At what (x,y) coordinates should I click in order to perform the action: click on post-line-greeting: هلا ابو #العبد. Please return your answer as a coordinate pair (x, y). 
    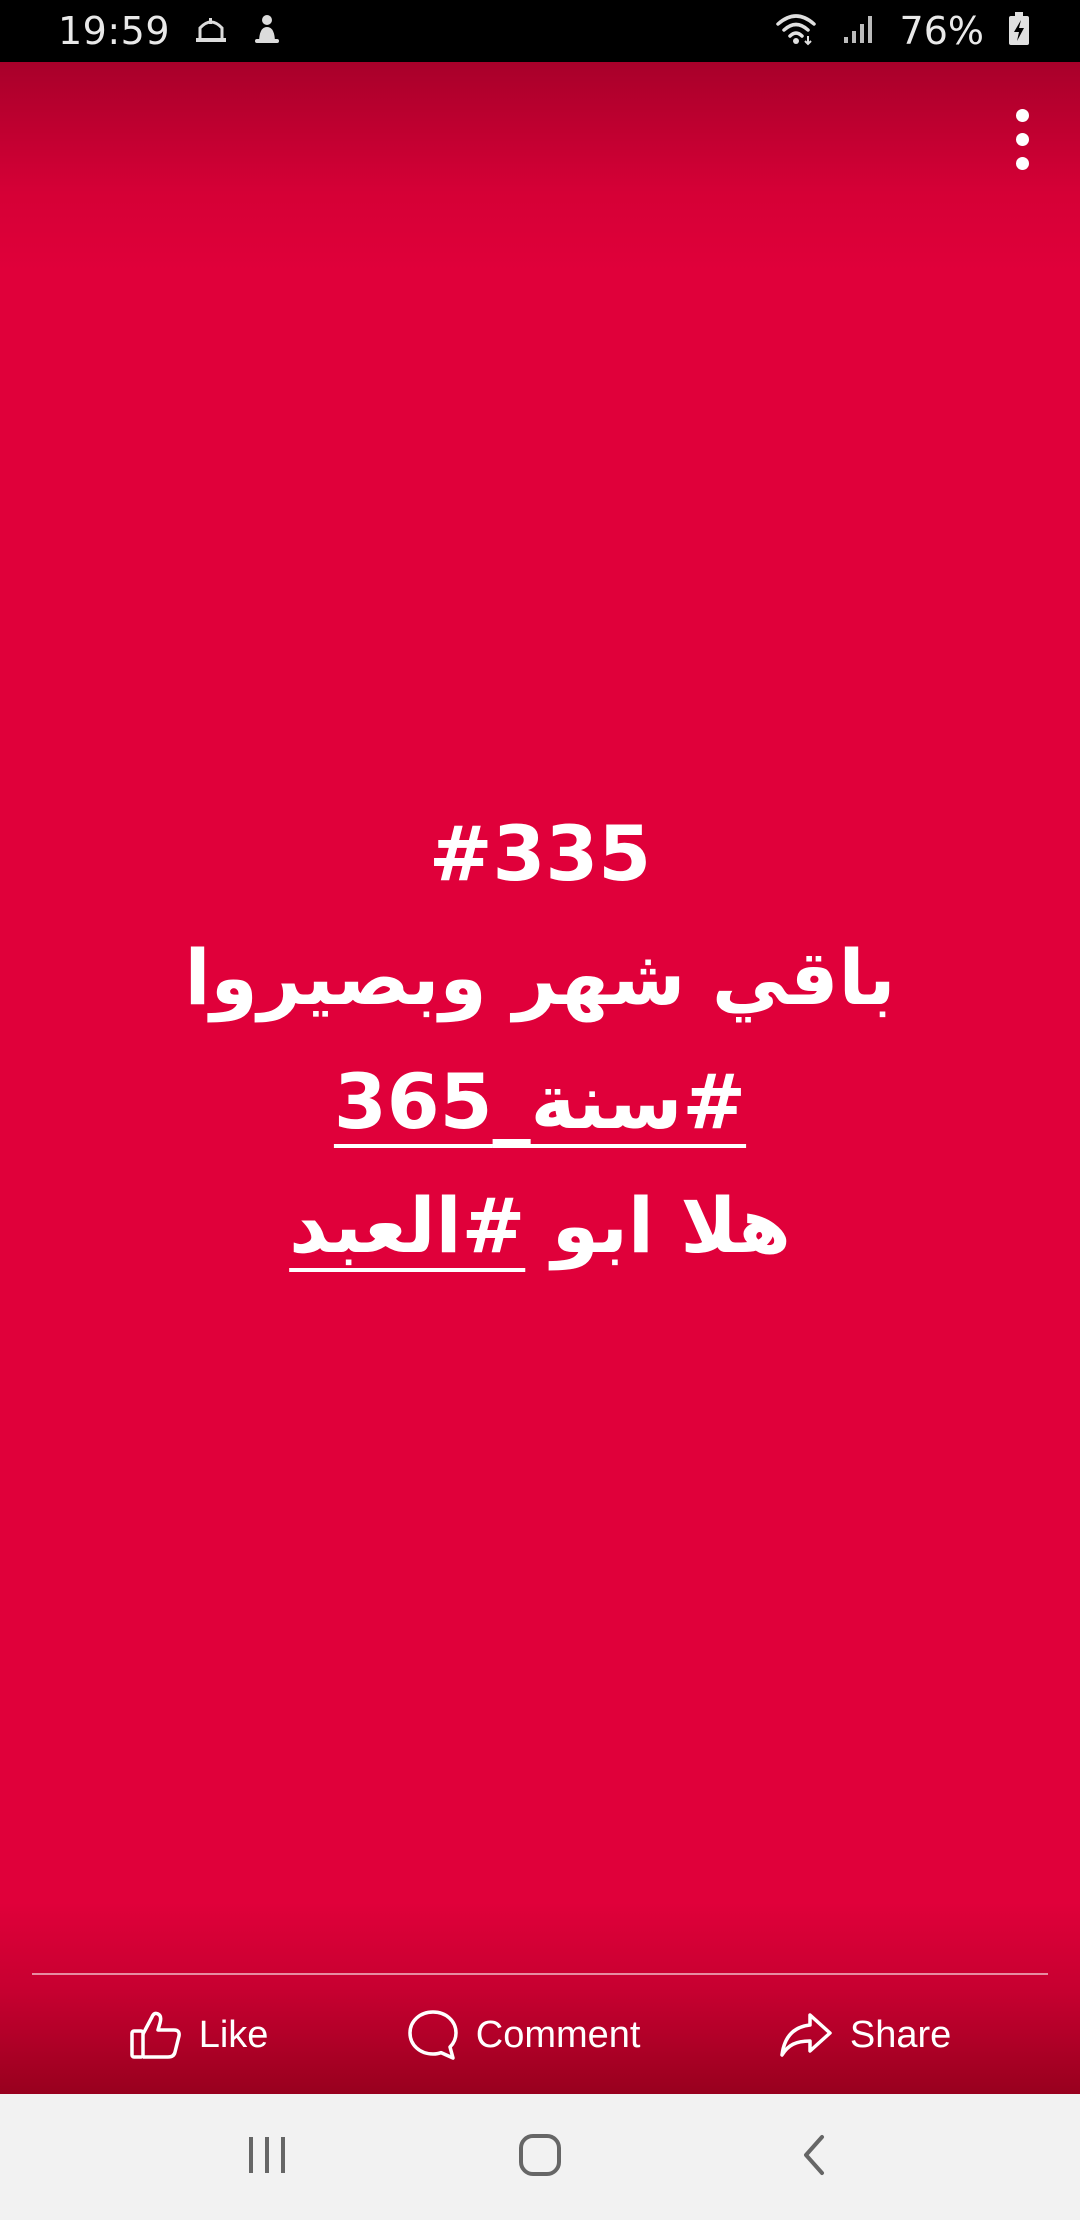
    Looking at the image, I should click on (540, 1226).